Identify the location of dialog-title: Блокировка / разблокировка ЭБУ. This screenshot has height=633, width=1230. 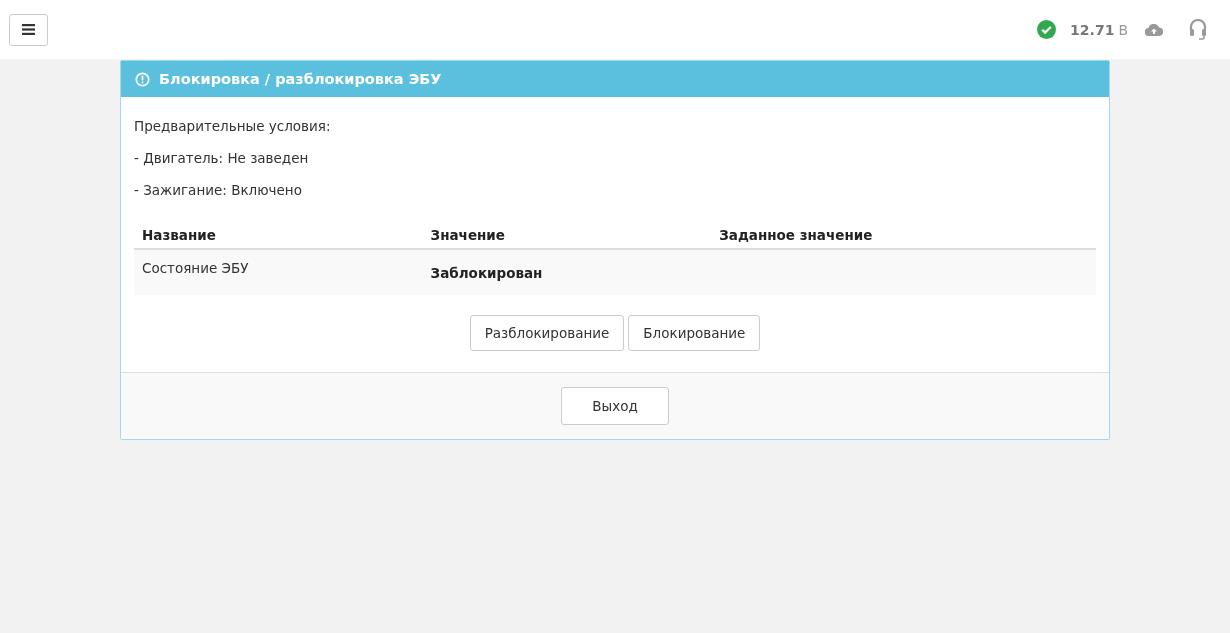
(300, 79).